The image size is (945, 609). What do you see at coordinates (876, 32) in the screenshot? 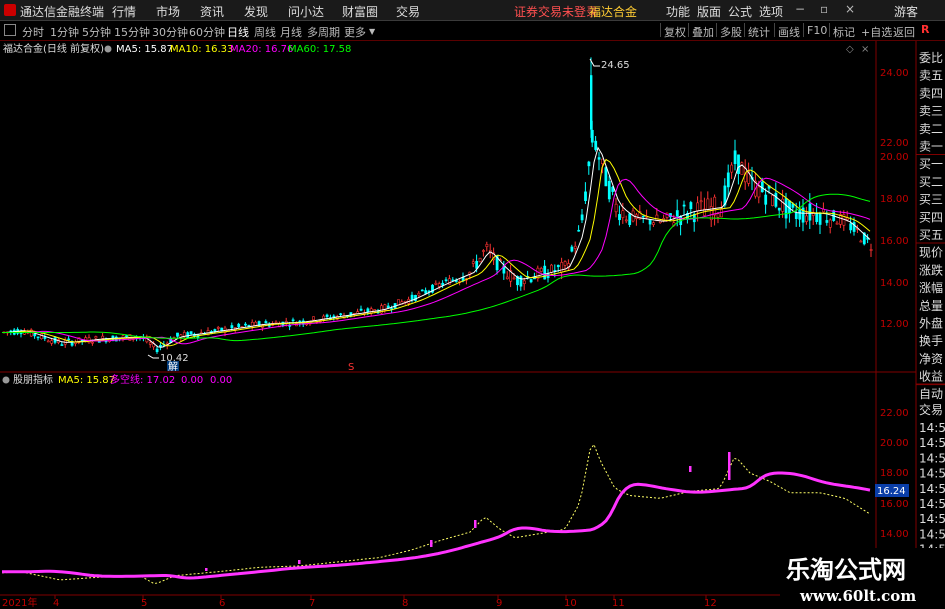
I see `tool-add-favorite: +自选` at bounding box center [876, 32].